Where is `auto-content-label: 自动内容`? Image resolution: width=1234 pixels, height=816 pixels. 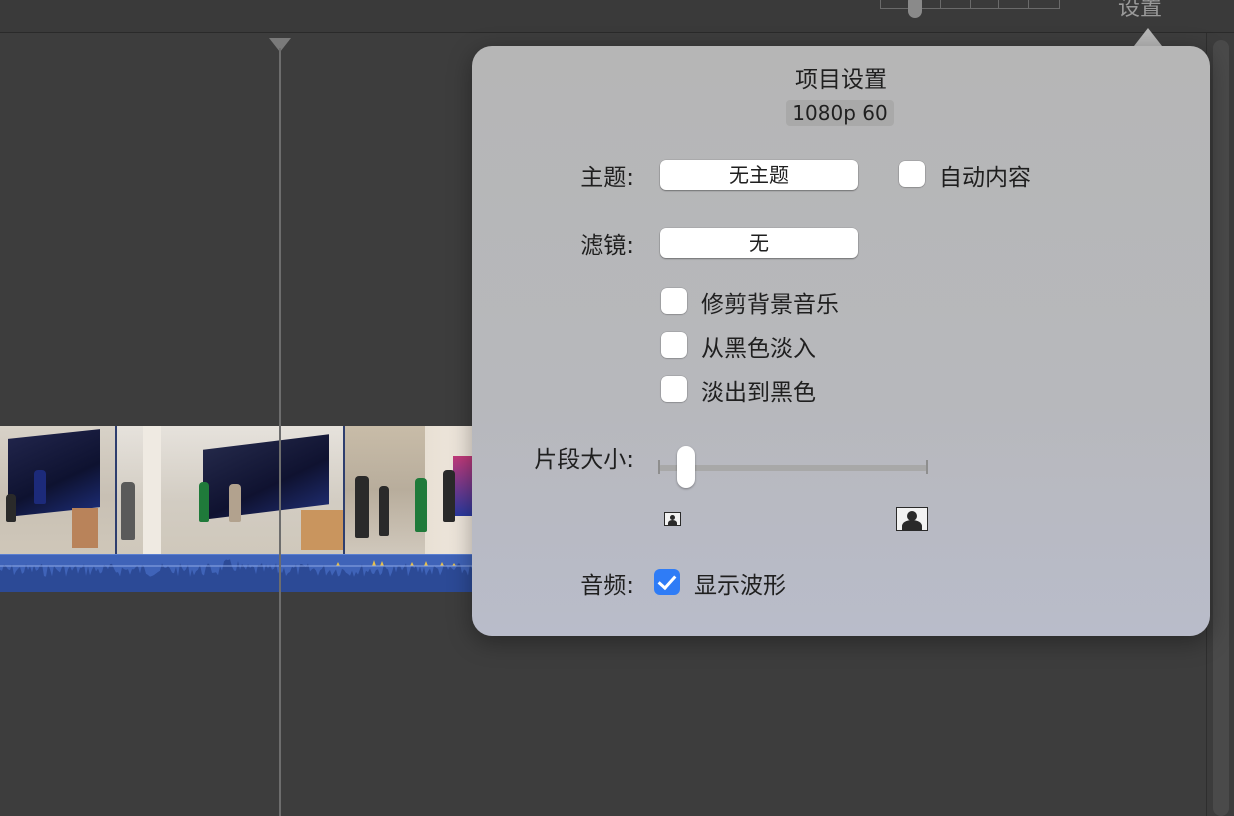 auto-content-label: 自动内容 is located at coordinates (985, 178).